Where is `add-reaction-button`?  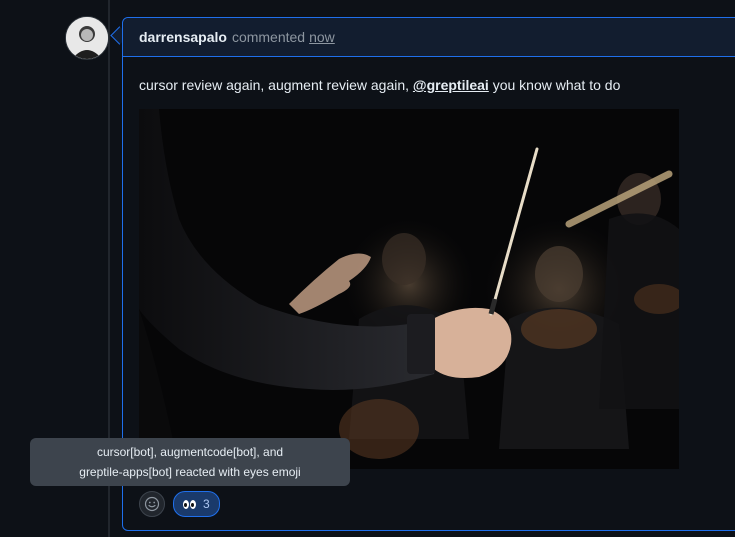 add-reaction-button is located at coordinates (152, 504).